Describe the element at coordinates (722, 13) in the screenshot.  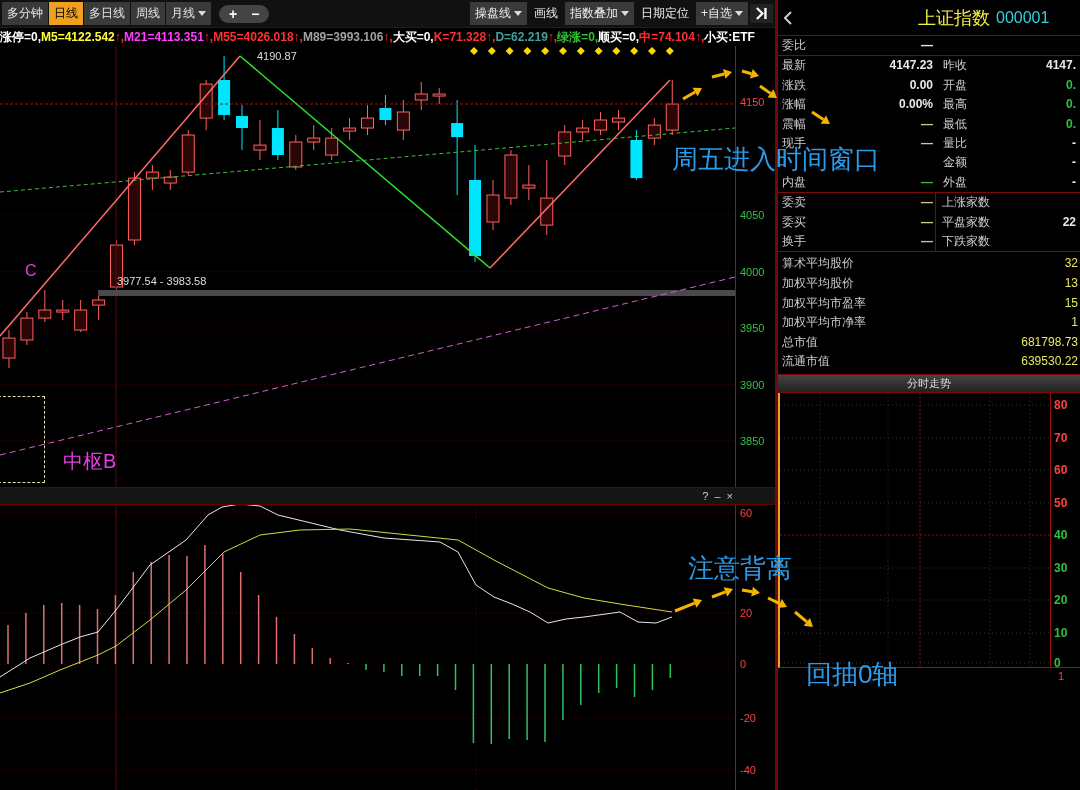
I see `toolbar-button: +自选` at that location.